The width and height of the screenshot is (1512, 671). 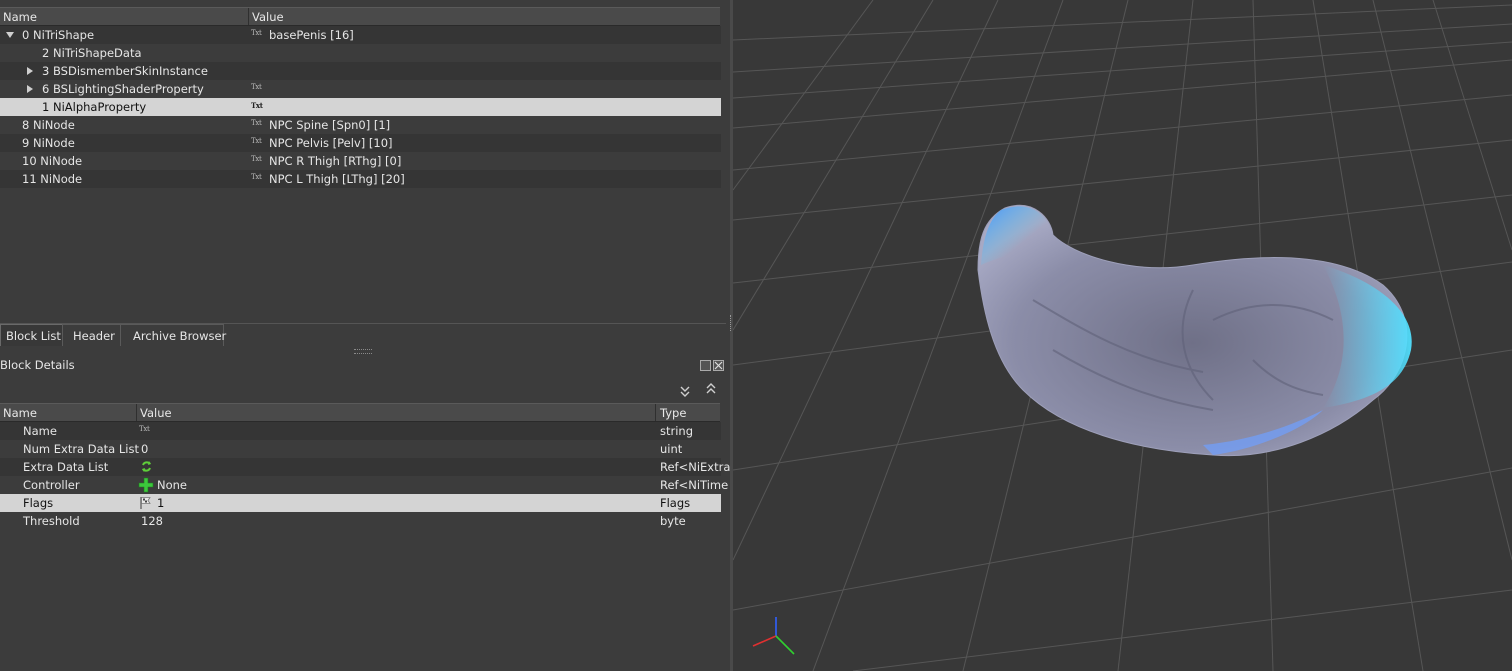 I want to click on tree-row-value: NPC L Thigh [LThg] [20], so click(x=337, y=179).